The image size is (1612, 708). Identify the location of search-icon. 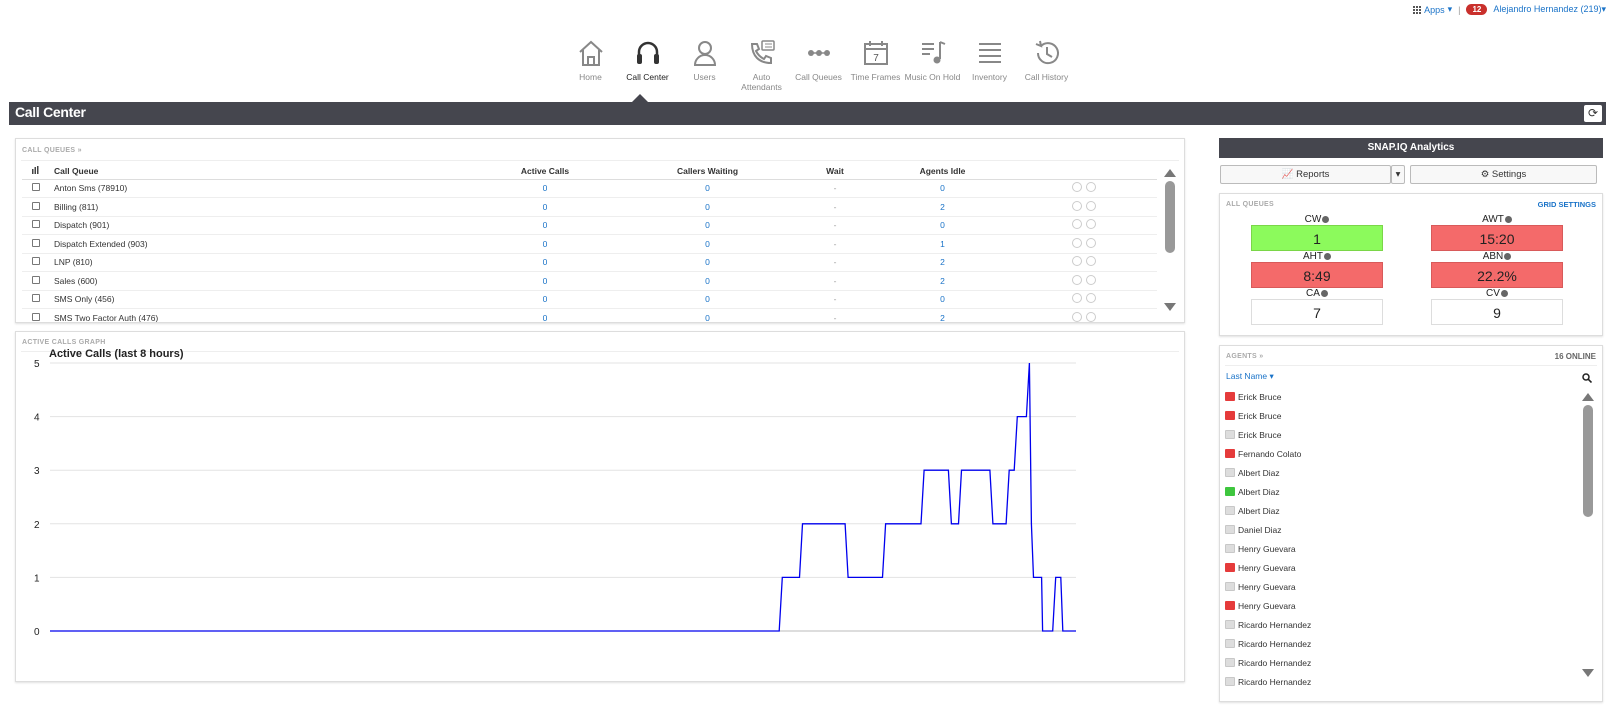
(1587, 378).